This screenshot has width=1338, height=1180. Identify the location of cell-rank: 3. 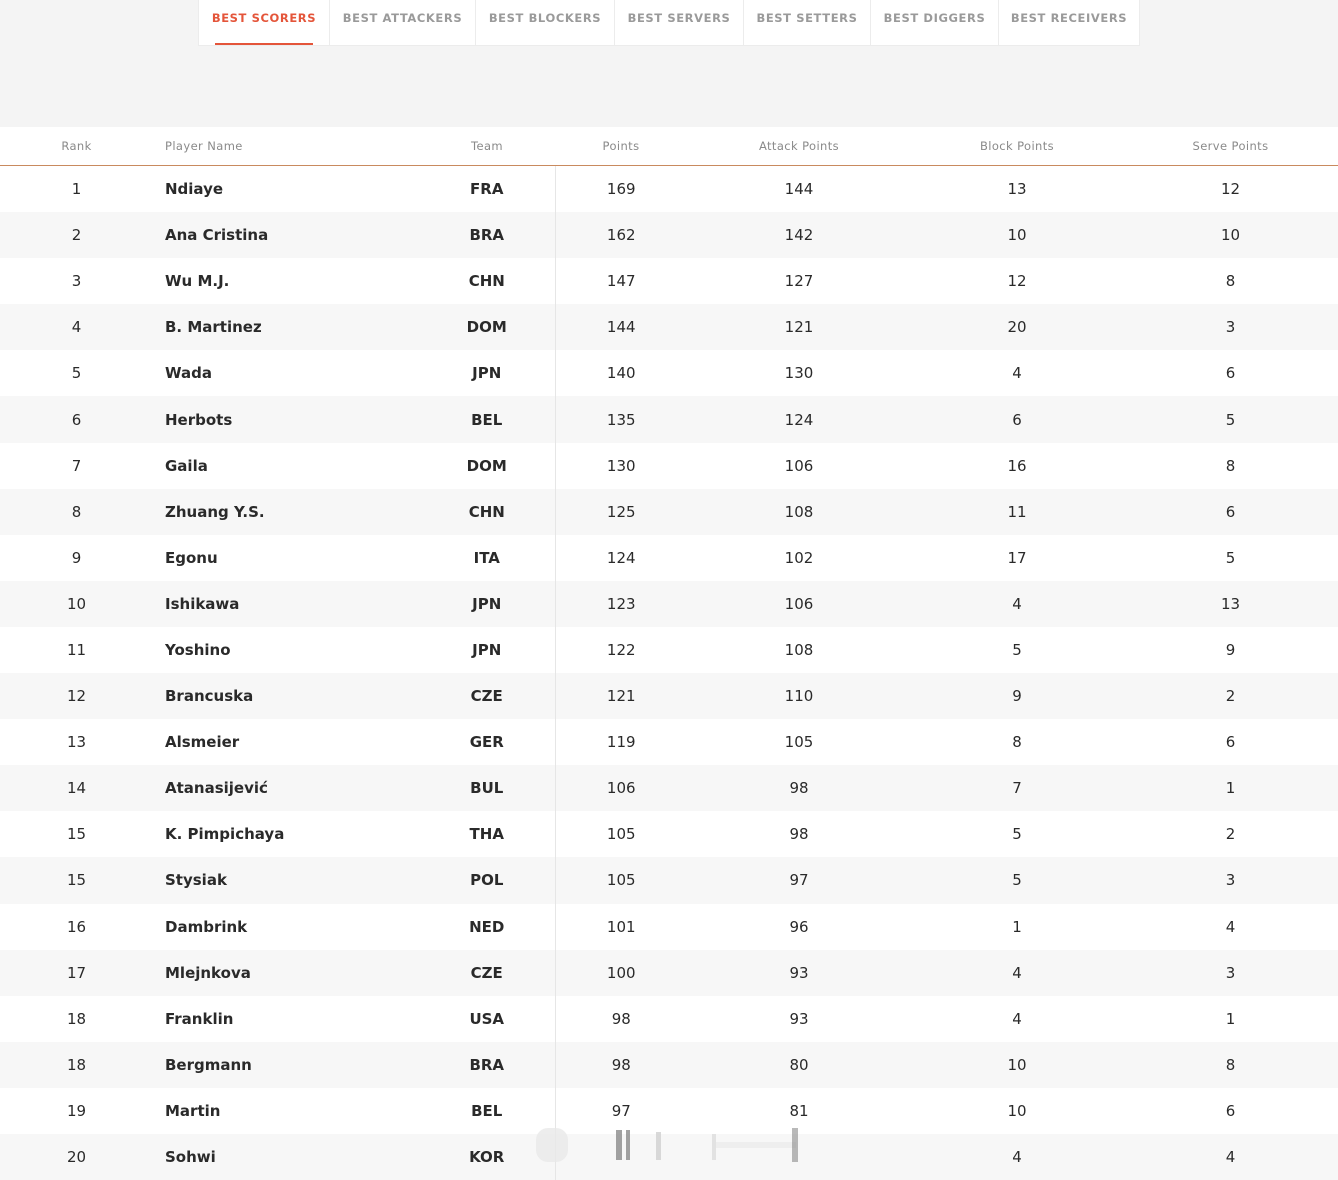
(76, 281).